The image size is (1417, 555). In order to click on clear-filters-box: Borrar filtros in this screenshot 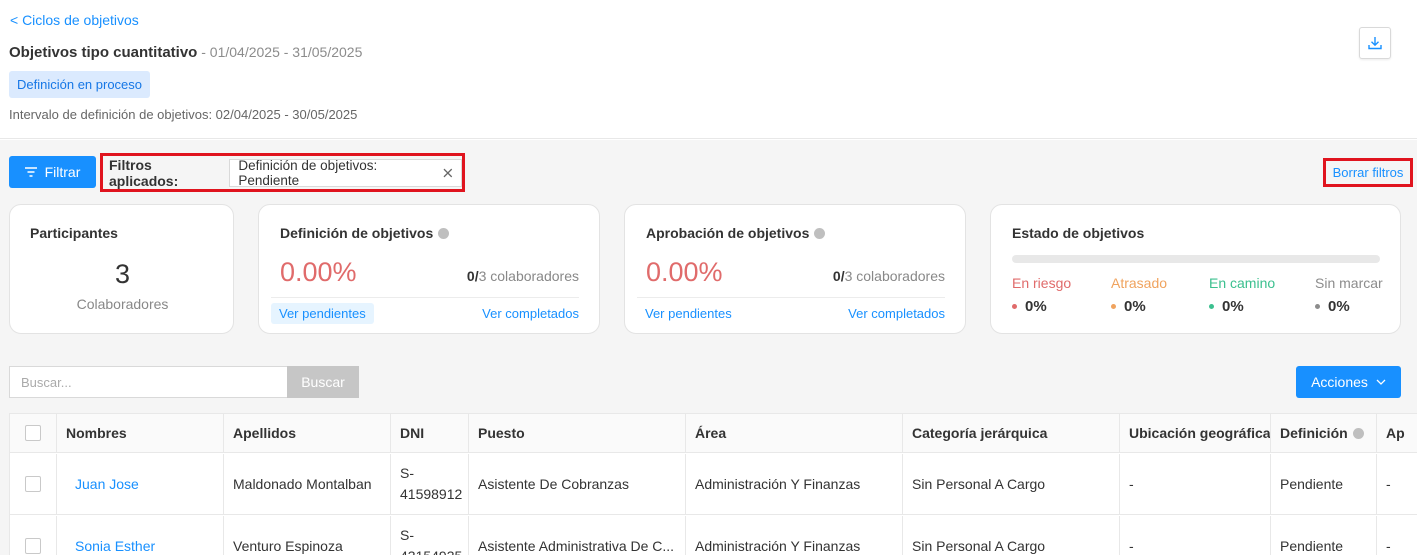, I will do `click(1368, 172)`.